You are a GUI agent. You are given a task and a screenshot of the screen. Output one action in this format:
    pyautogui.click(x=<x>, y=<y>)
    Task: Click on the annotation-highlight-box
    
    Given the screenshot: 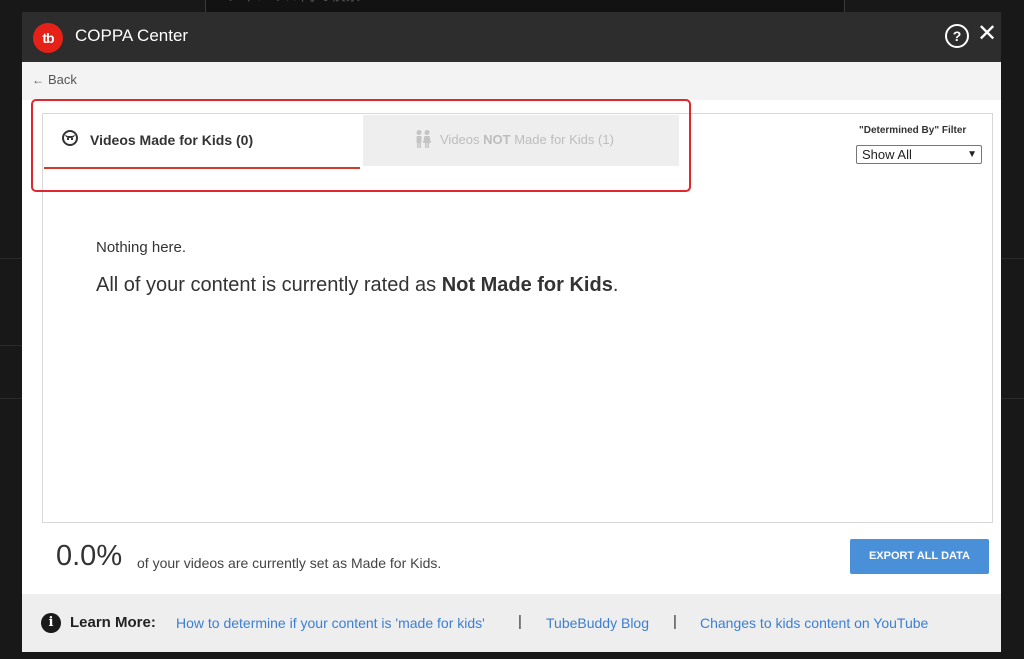 What is the action you would take?
    pyautogui.click(x=361, y=145)
    